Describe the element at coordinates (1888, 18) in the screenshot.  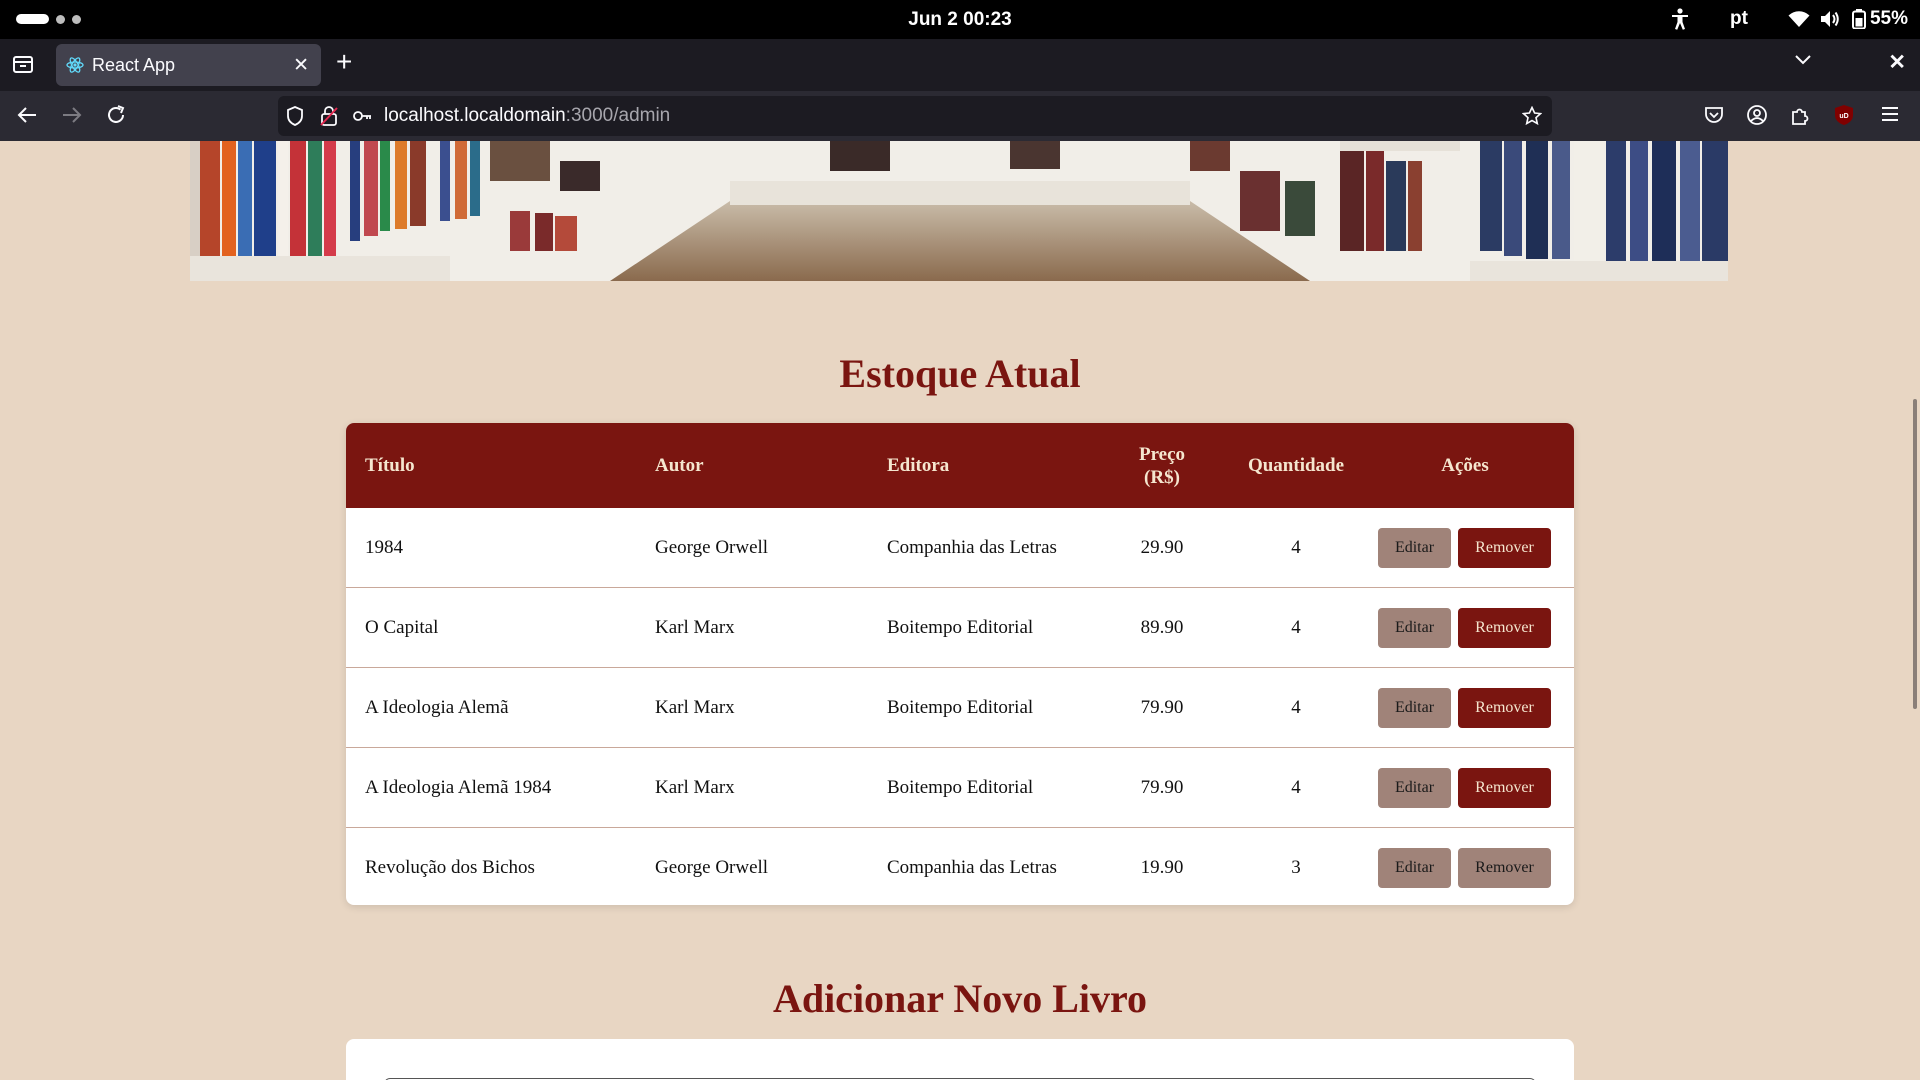
I see `battery-percent: 55%` at that location.